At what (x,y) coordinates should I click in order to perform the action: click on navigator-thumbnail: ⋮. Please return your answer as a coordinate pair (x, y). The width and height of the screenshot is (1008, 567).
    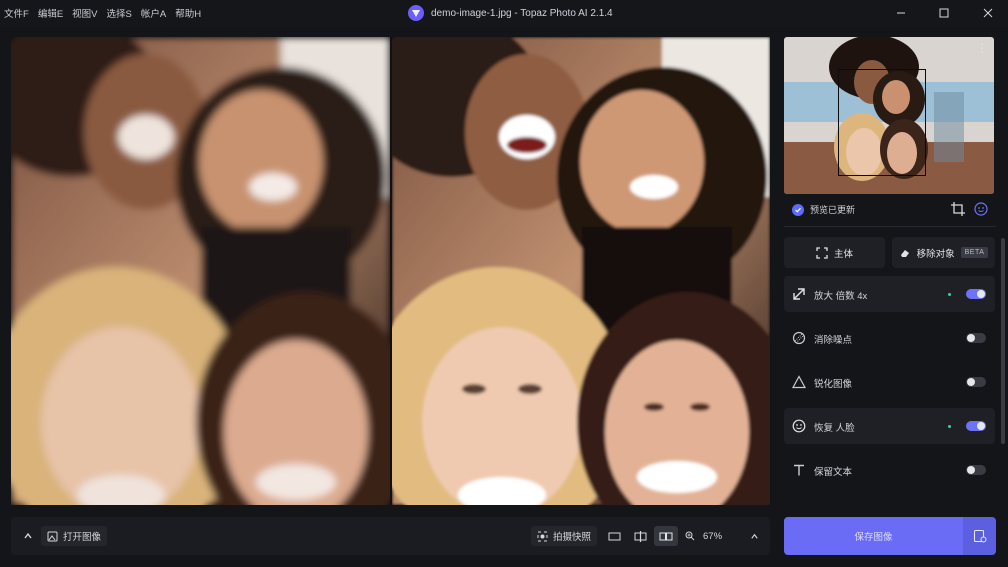
    Looking at the image, I should click on (889, 115).